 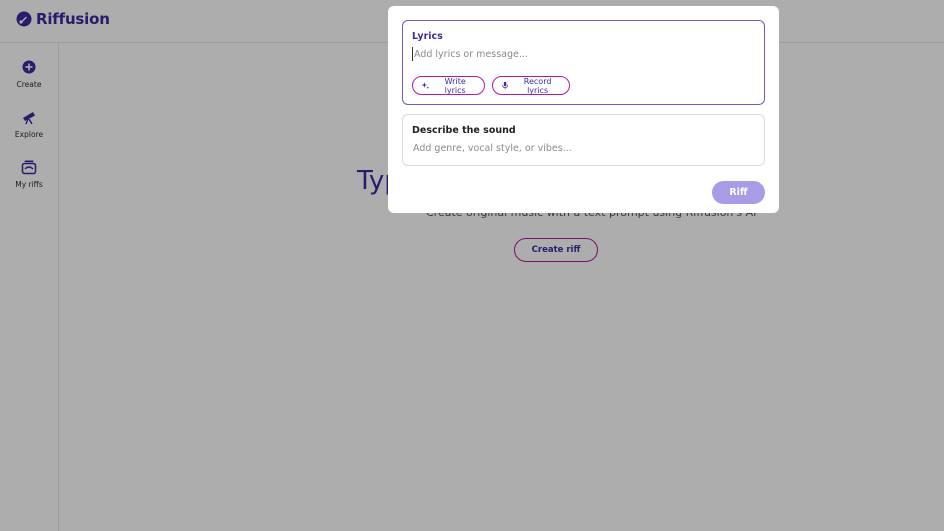 What do you see at coordinates (505, 85) in the screenshot?
I see `microphone-icon` at bounding box center [505, 85].